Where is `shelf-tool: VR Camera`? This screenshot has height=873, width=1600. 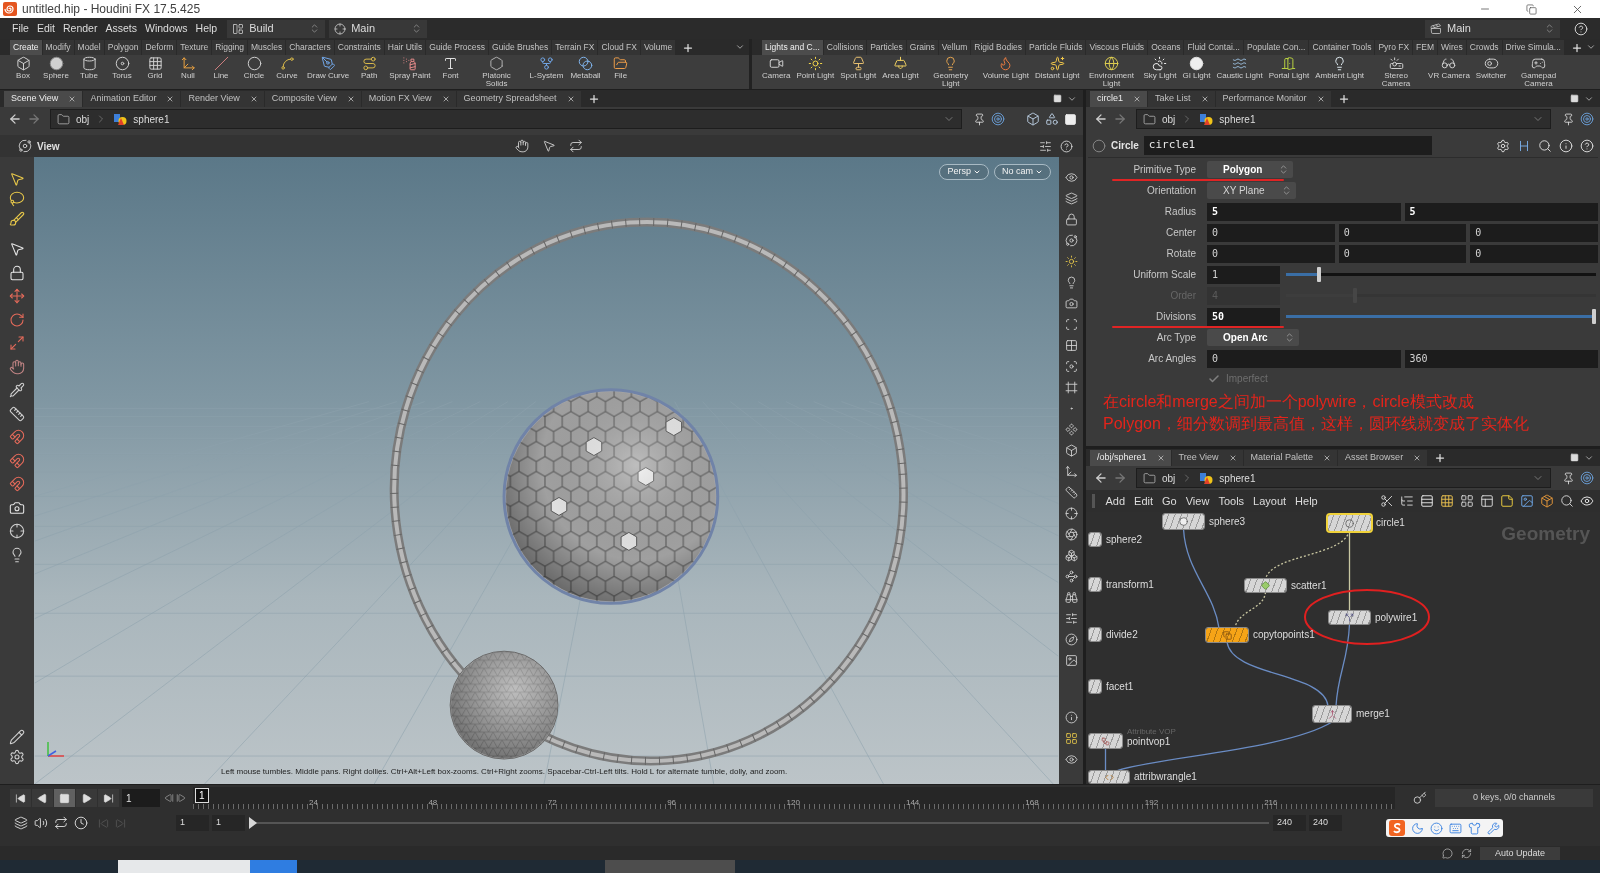
shelf-tool: VR Camera is located at coordinates (1449, 67).